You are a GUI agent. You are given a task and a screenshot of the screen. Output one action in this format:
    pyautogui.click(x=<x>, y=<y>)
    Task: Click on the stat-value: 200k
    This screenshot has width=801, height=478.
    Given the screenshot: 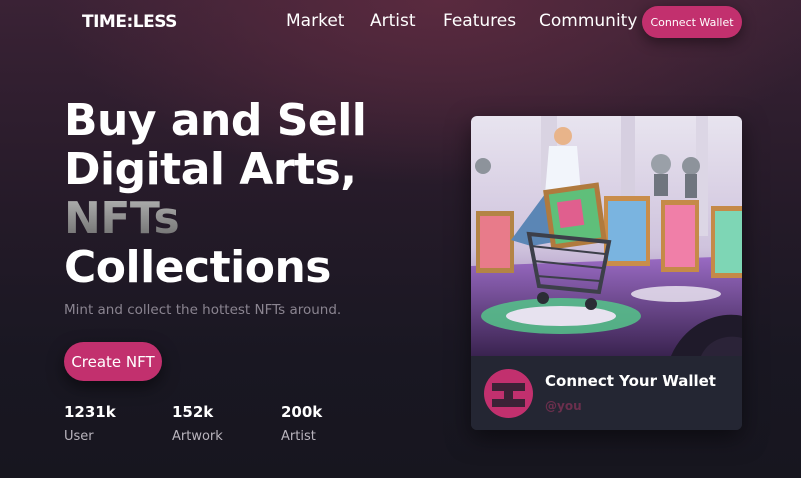 What is the action you would take?
    pyautogui.click(x=302, y=412)
    